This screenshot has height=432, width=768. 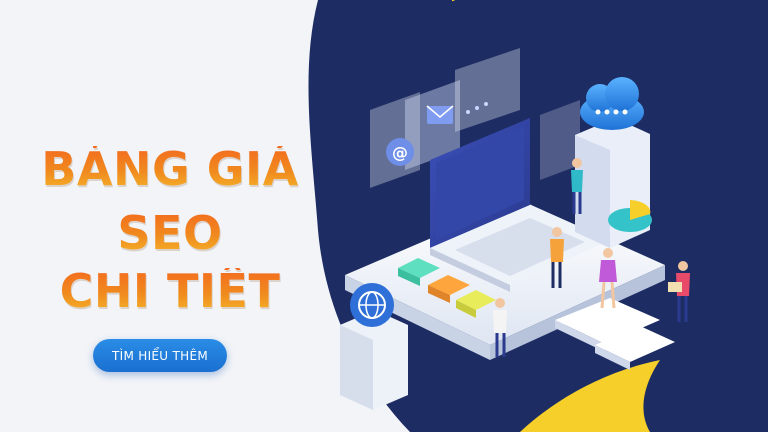 I want to click on learn-more-button: TÌM HIỂU THÊM, so click(x=160, y=355).